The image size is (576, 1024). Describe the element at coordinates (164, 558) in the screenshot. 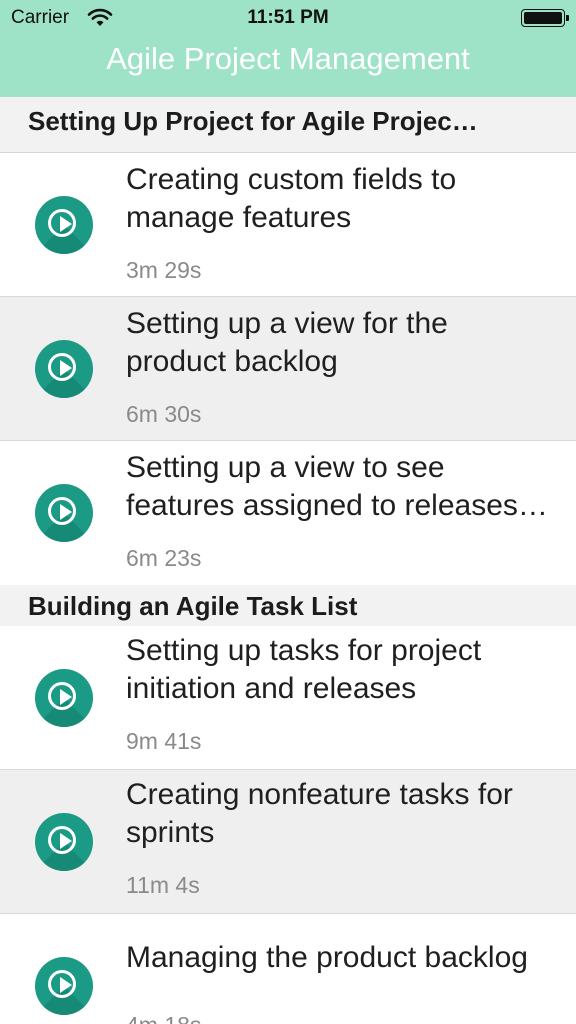

I see `lesson-duration: 6m 23s` at that location.